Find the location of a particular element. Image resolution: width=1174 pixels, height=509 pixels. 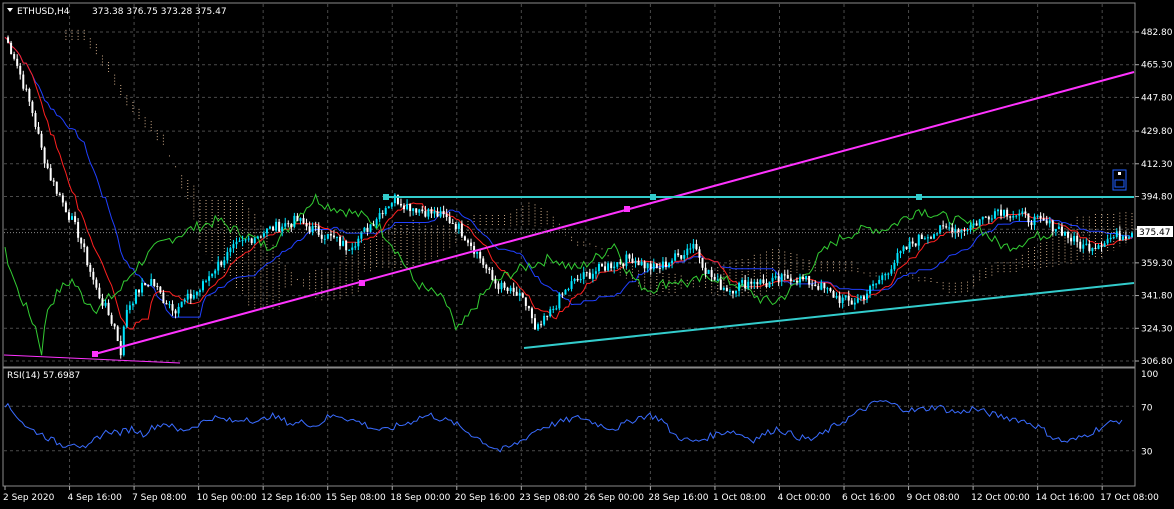

time-tick-label: 12 Oct 00:00 is located at coordinates (1000, 498).